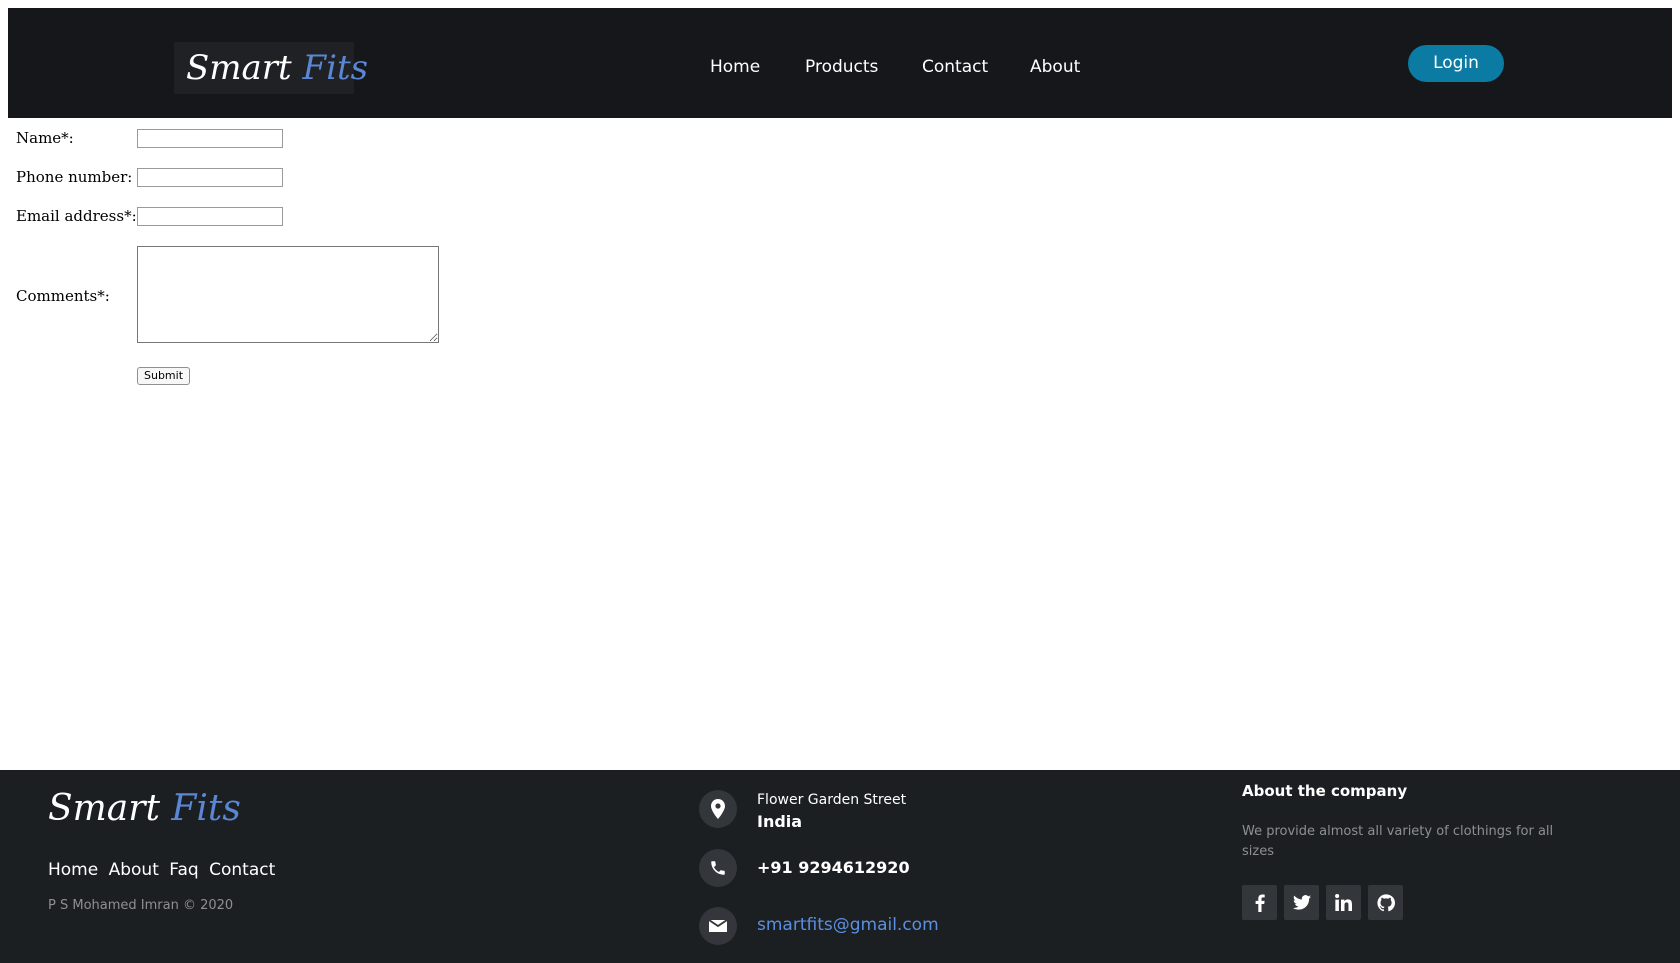  What do you see at coordinates (1325, 791) in the screenshot?
I see `about-title: About the company` at bounding box center [1325, 791].